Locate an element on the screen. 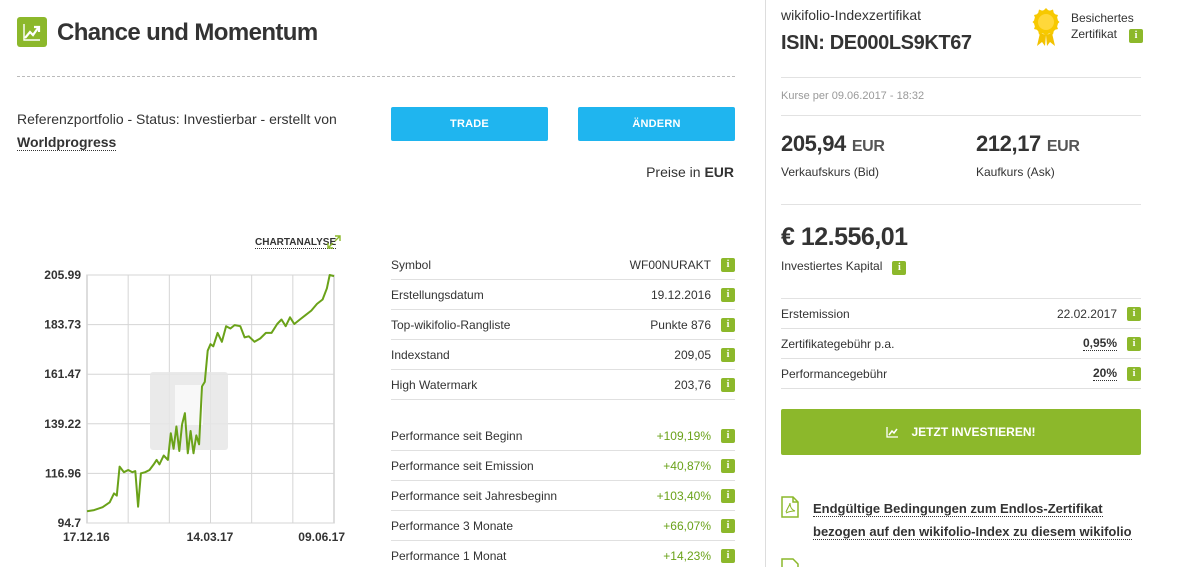 The height and width of the screenshot is (567, 1185). bid-value: 205,94 is located at coordinates (813, 143).